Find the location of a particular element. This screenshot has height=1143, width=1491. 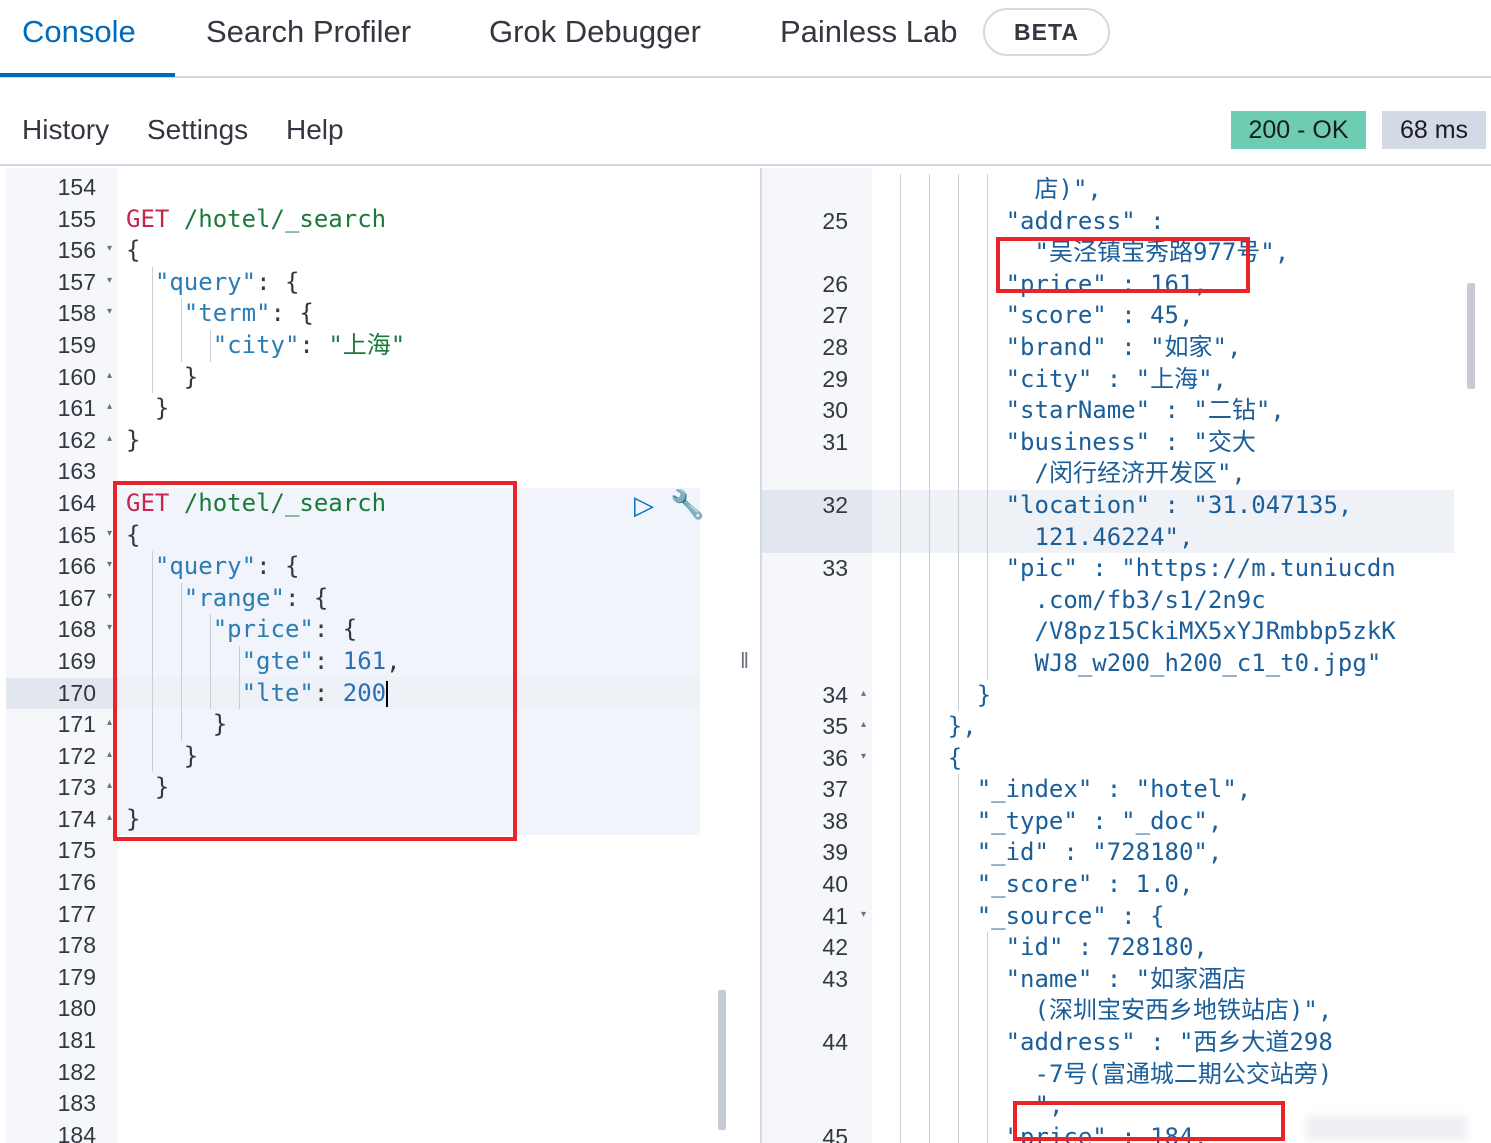

editor-line: 154 is located at coordinates (369, 188).